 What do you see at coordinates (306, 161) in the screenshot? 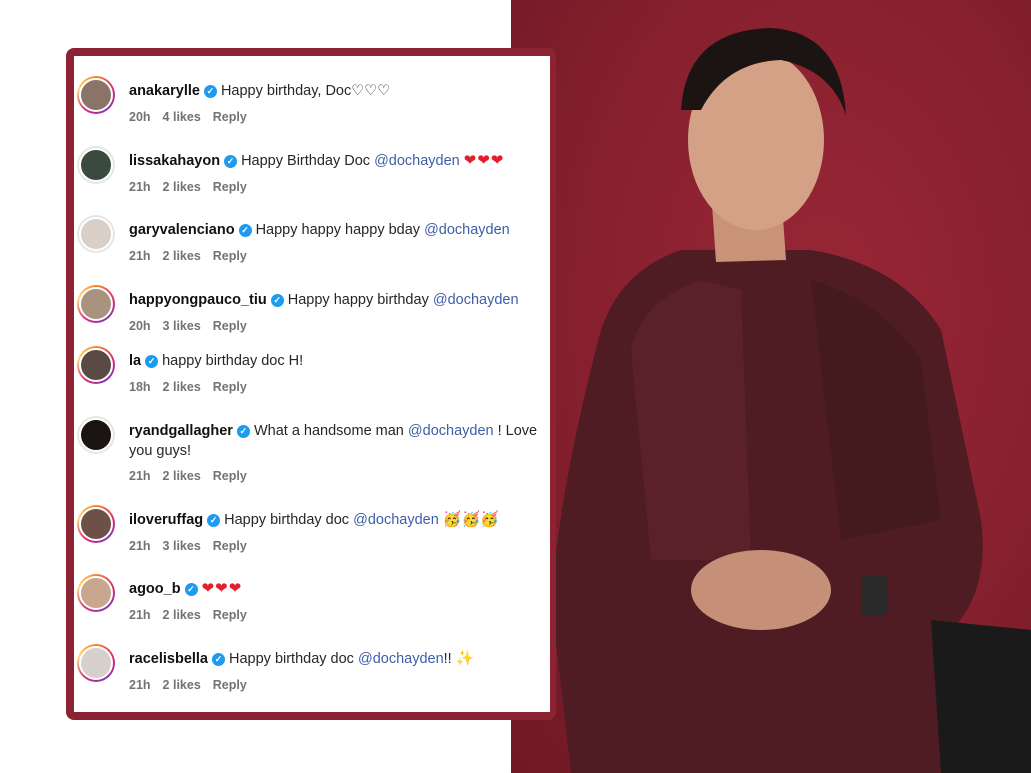
I see `comment-text: Happy Birthday Doc` at bounding box center [306, 161].